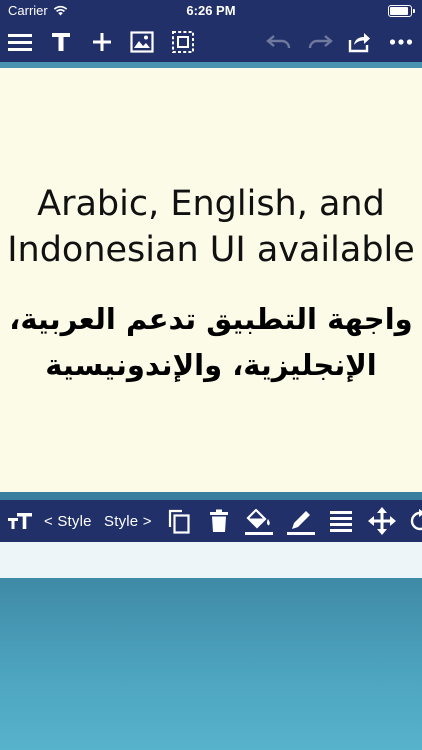 This screenshot has height=750, width=422. I want to click on delete-button, so click(219, 521).